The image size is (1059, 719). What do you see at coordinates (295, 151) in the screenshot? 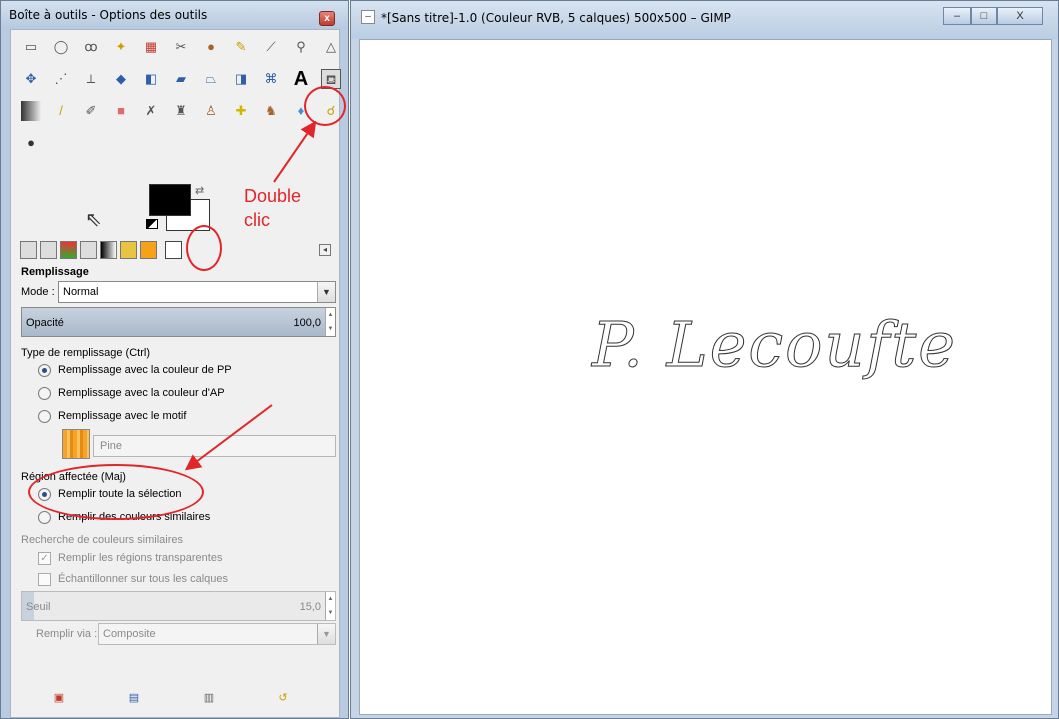
I see `annotation-arrow-bucket` at bounding box center [295, 151].